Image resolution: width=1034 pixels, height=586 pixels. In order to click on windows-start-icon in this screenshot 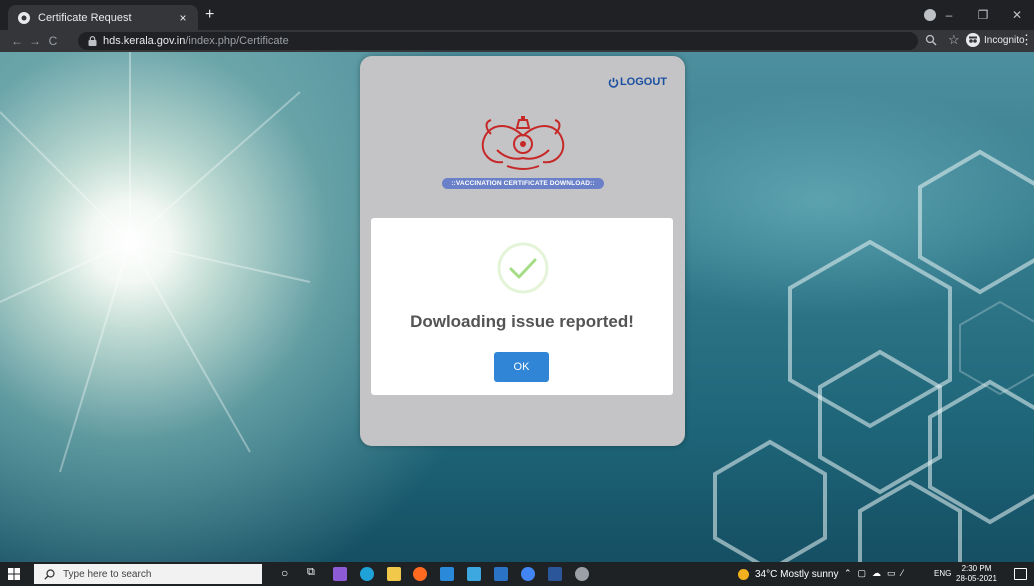, I will do `click(14, 574)`.